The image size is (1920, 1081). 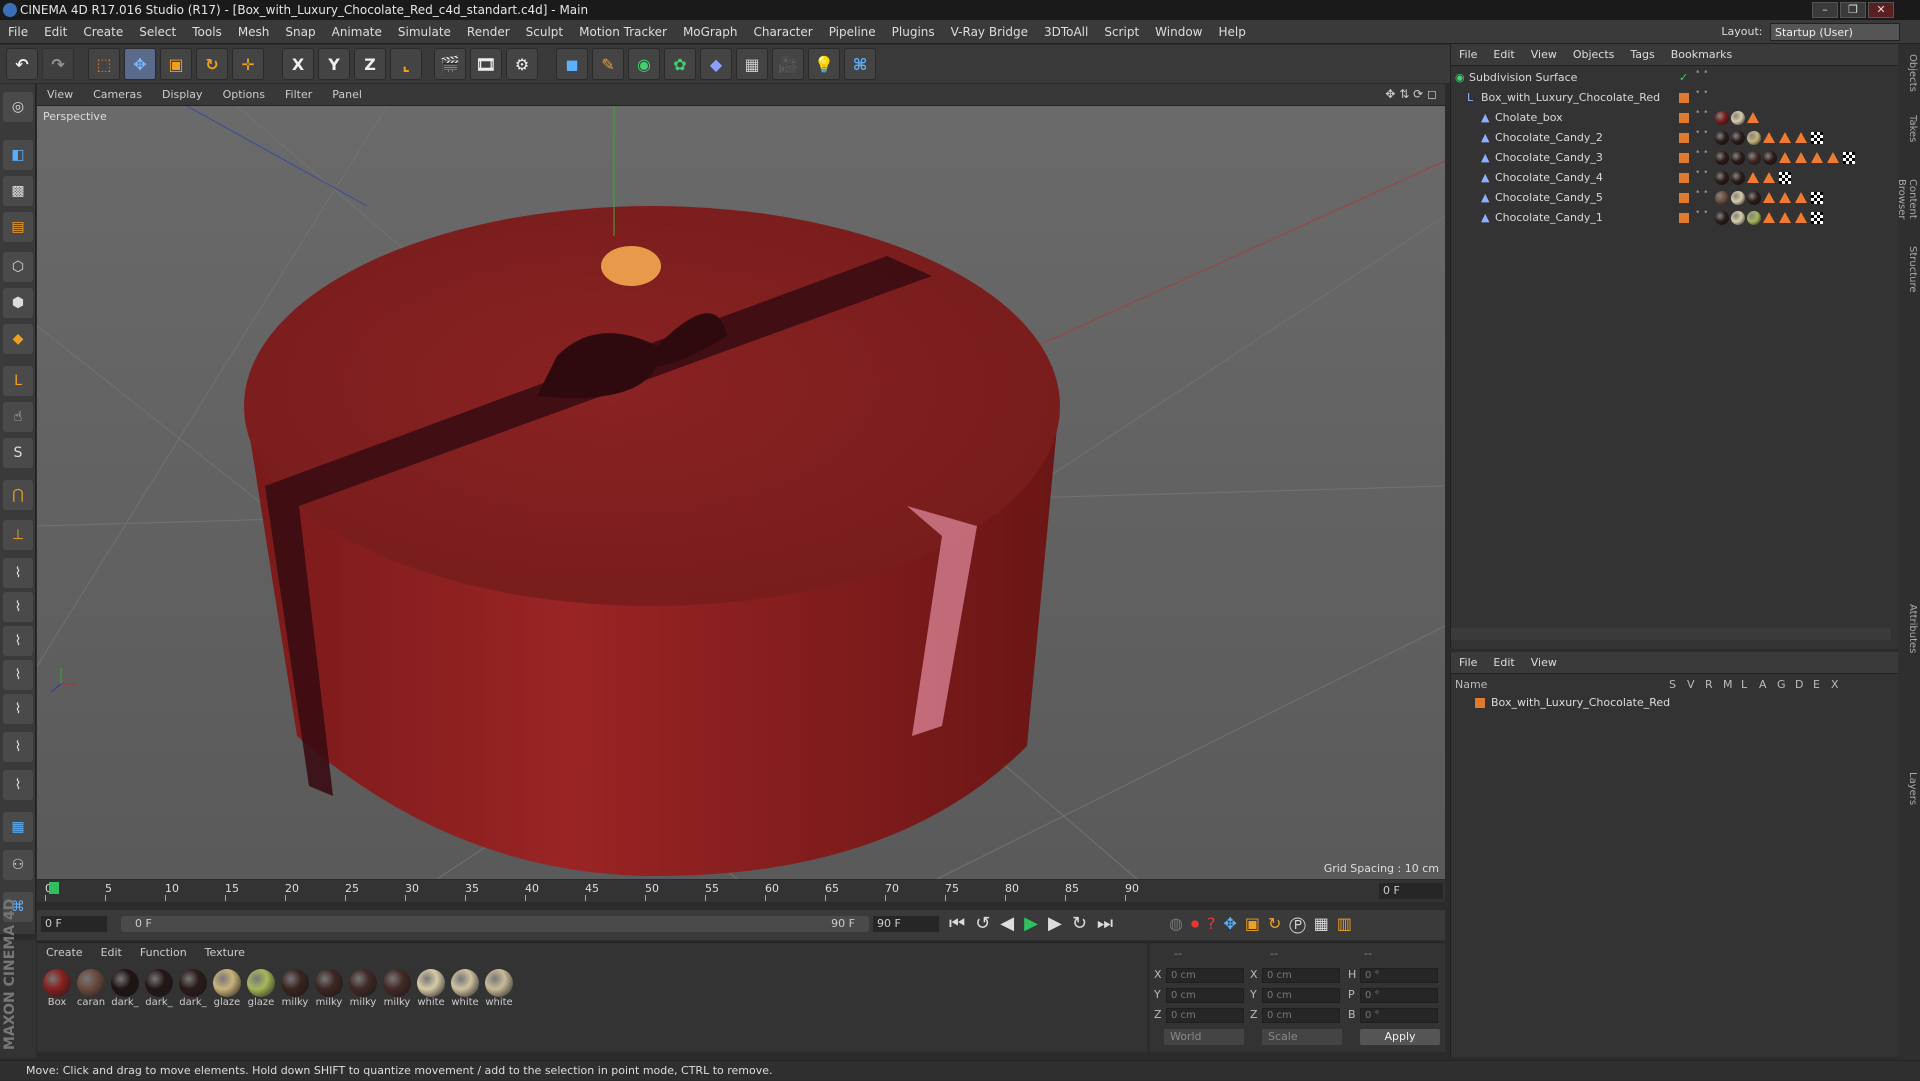 What do you see at coordinates (741, 891) in the screenshot?
I see `timeline-ruler: 051015202530354045505560657075808590 0 F` at bounding box center [741, 891].